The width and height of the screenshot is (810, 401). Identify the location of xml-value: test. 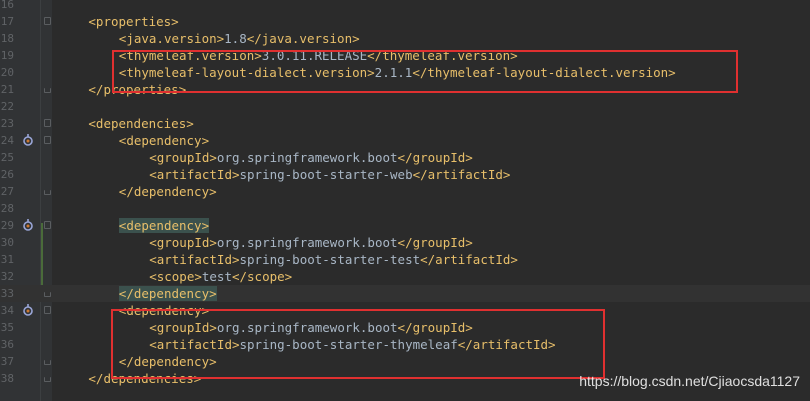
(216, 276).